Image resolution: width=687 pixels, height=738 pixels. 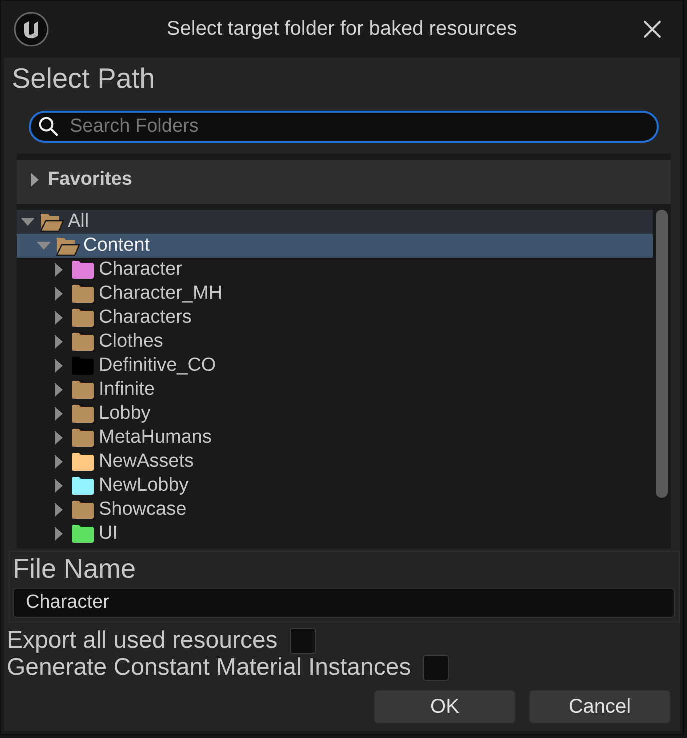 What do you see at coordinates (344, 127) in the screenshot?
I see `search-field: Search Folders` at bounding box center [344, 127].